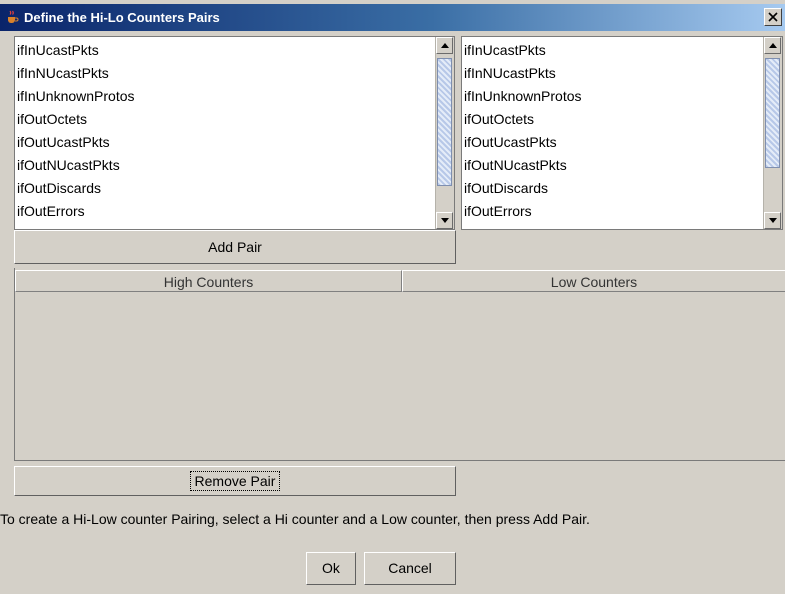 The height and width of the screenshot is (594, 785). I want to click on ok-button: Ok, so click(331, 568).